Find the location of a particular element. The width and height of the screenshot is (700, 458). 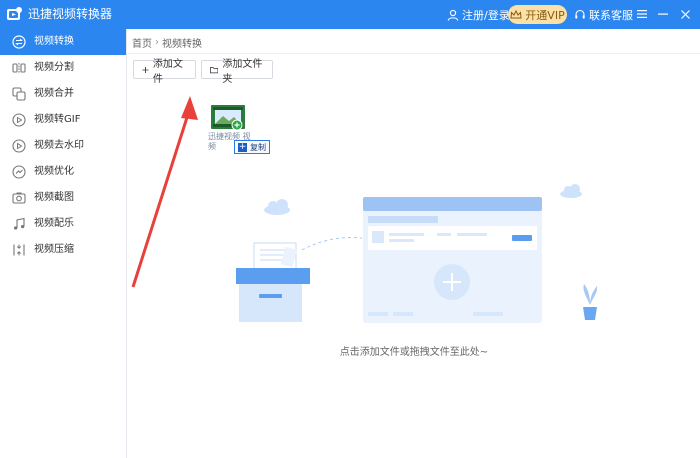

plant-icon is located at coordinates (590, 302).